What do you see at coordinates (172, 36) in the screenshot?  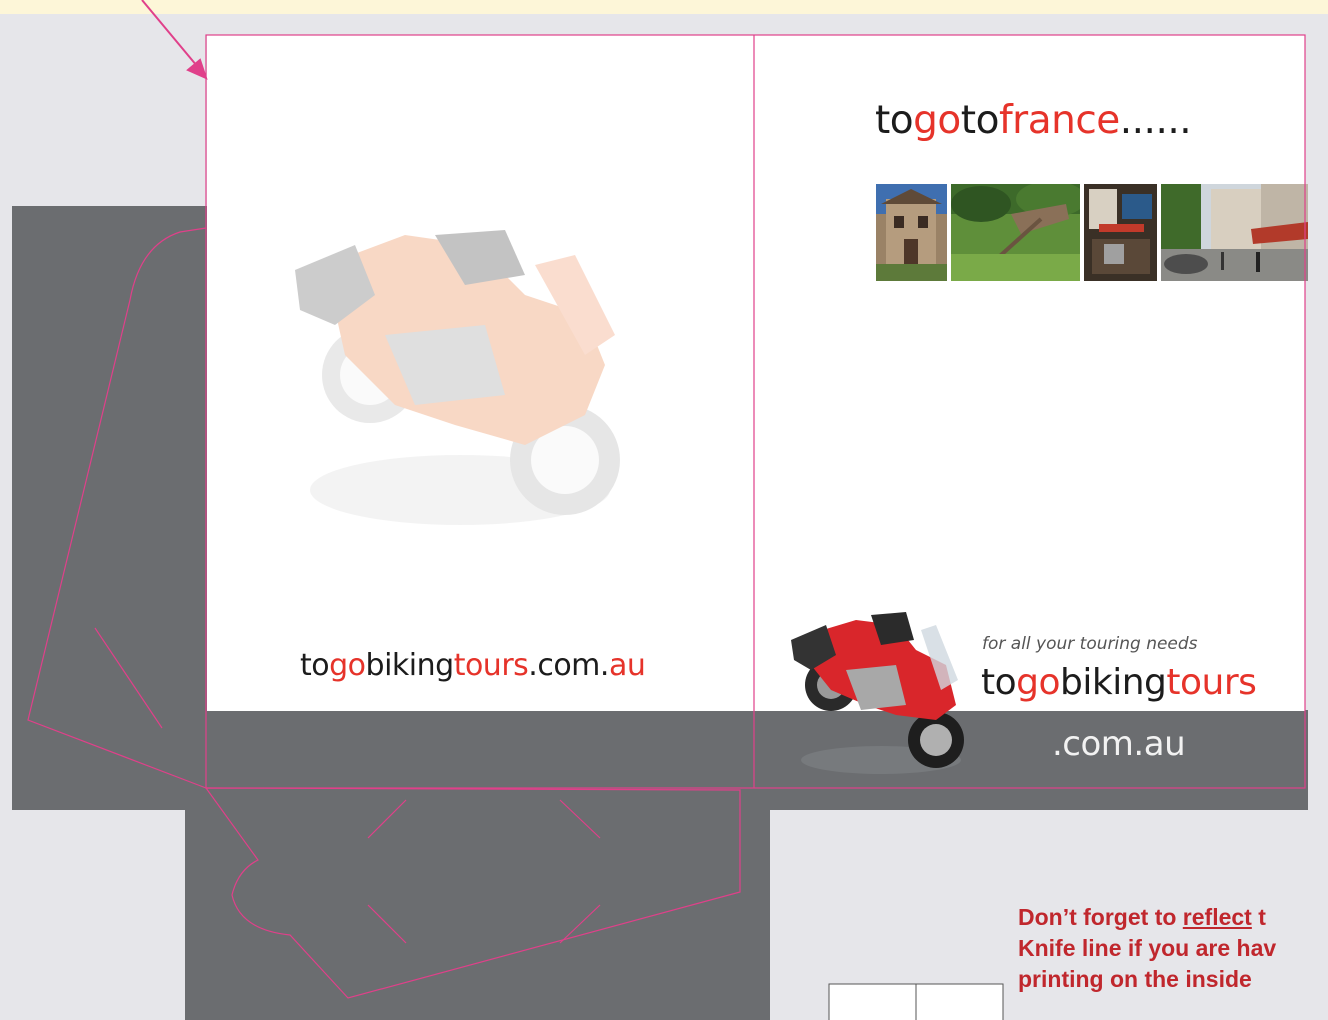 I see `pointer-arrow` at bounding box center [172, 36].